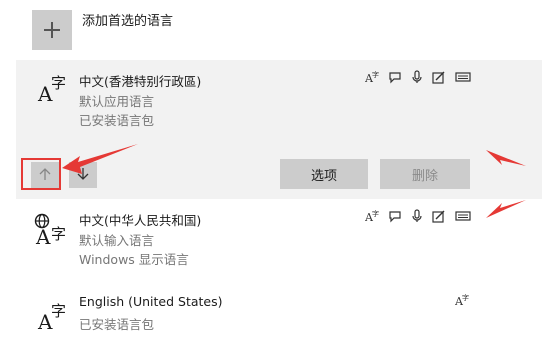 The width and height of the screenshot is (558, 347). I want to click on language-globe-zi-icon: A 字, so click(52, 231).